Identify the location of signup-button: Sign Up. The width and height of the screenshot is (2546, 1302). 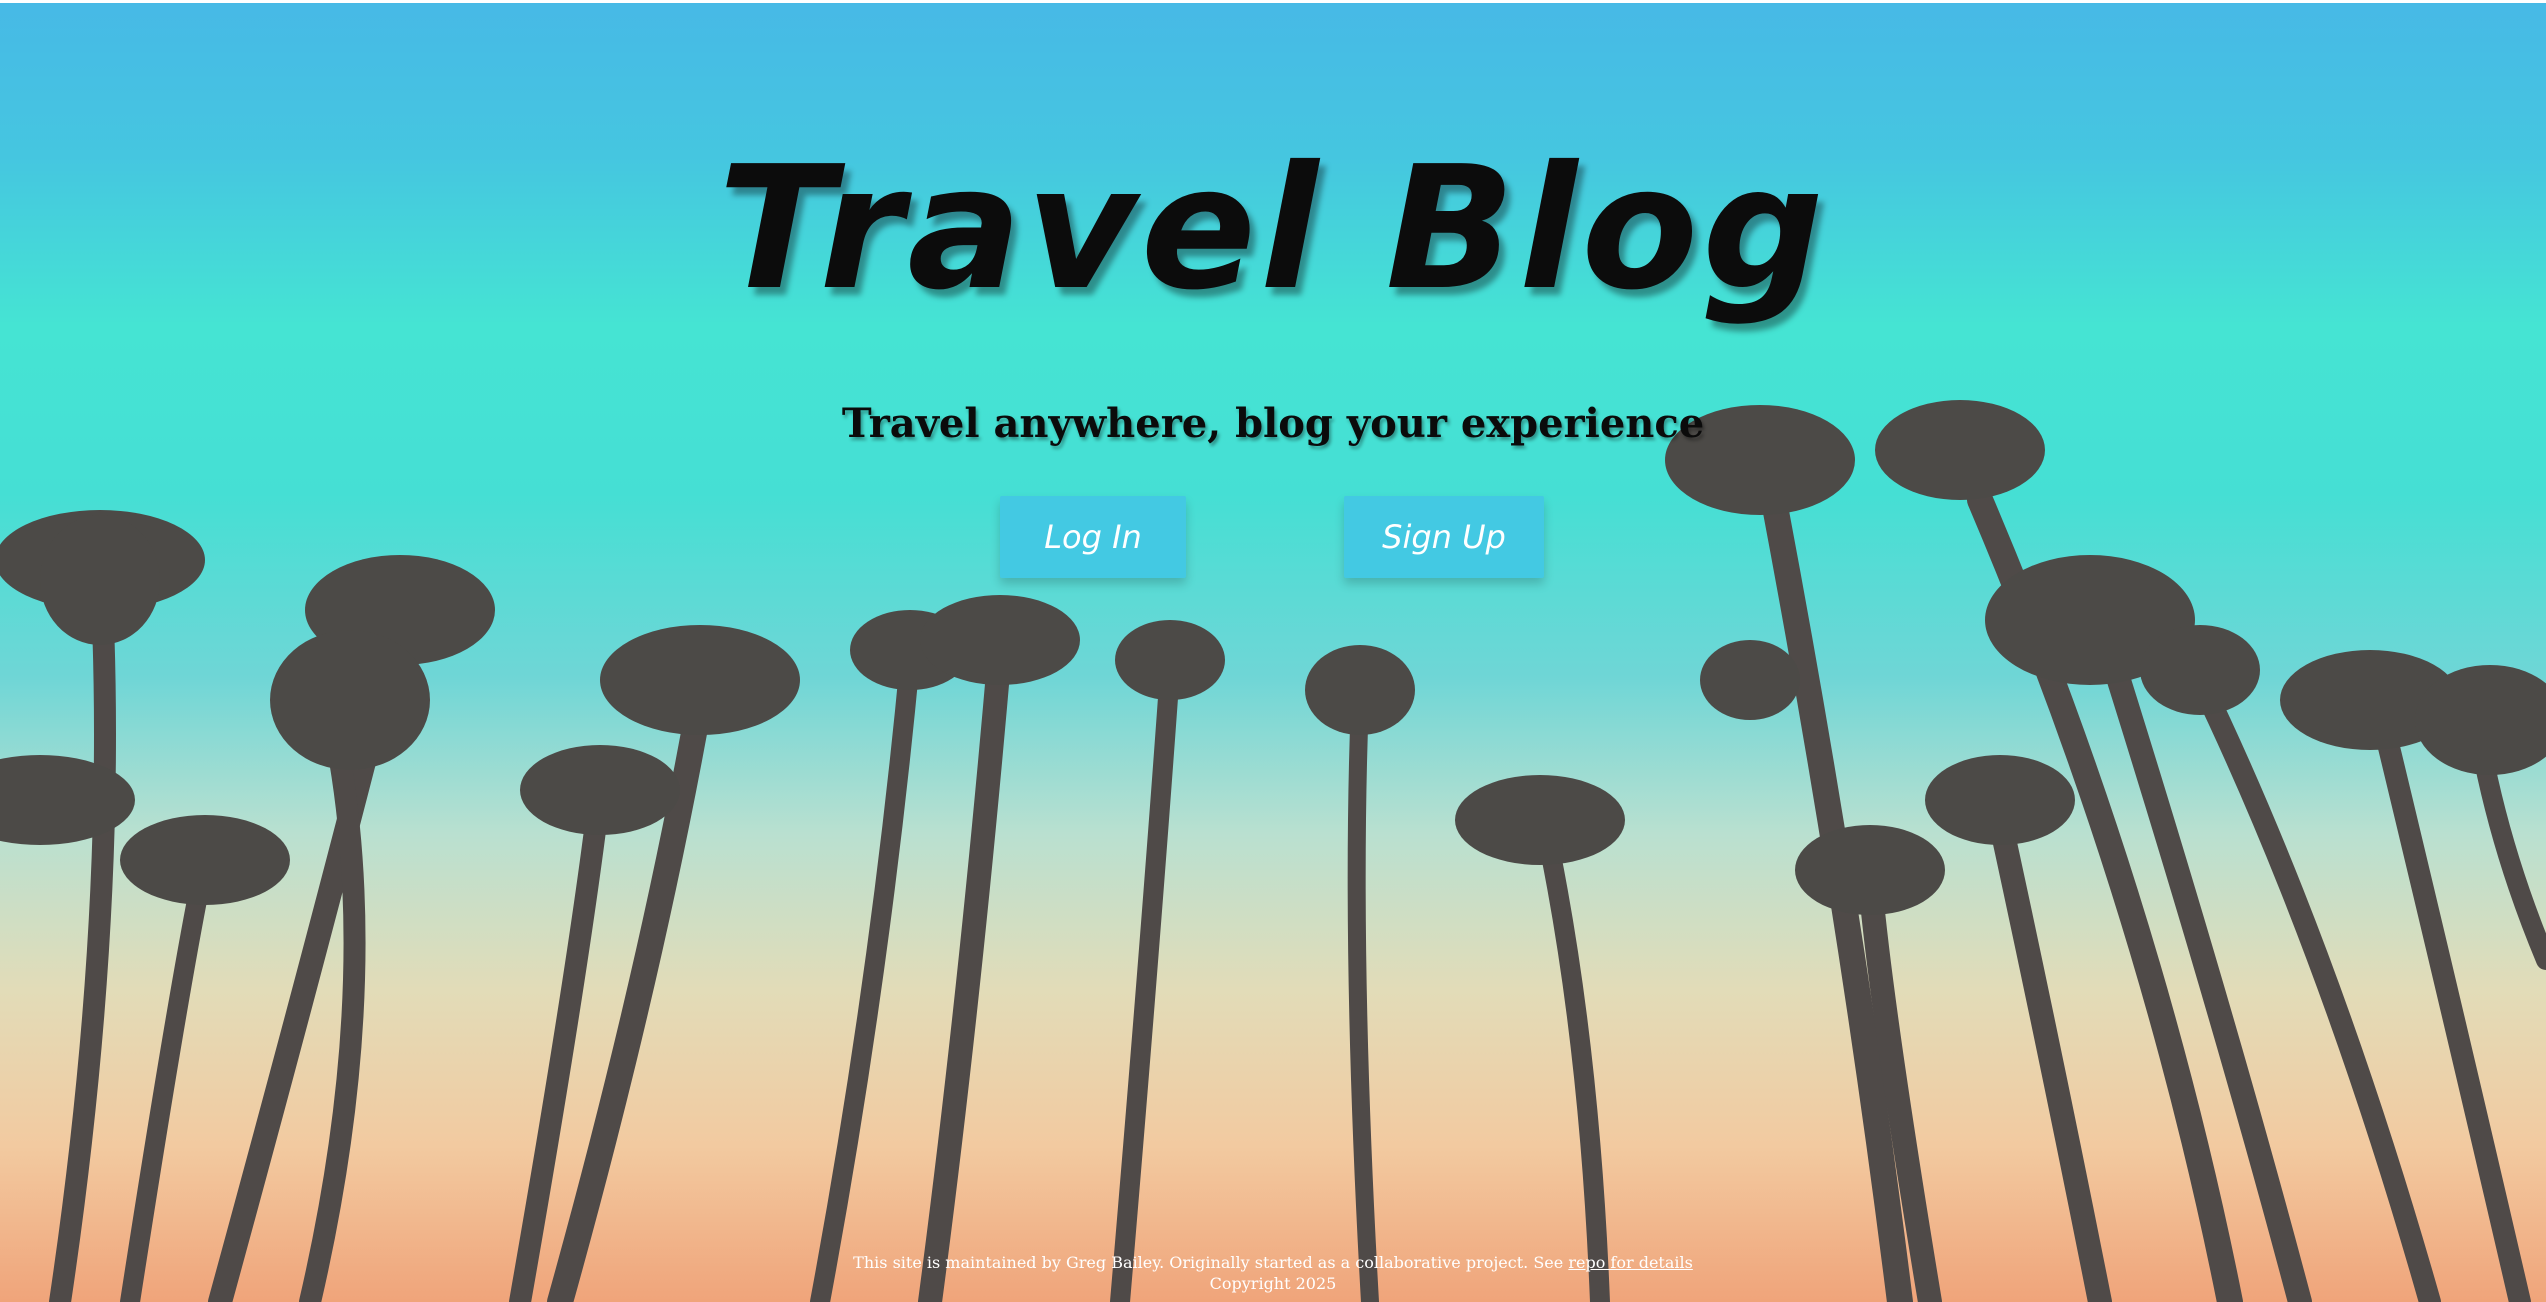
(1444, 537).